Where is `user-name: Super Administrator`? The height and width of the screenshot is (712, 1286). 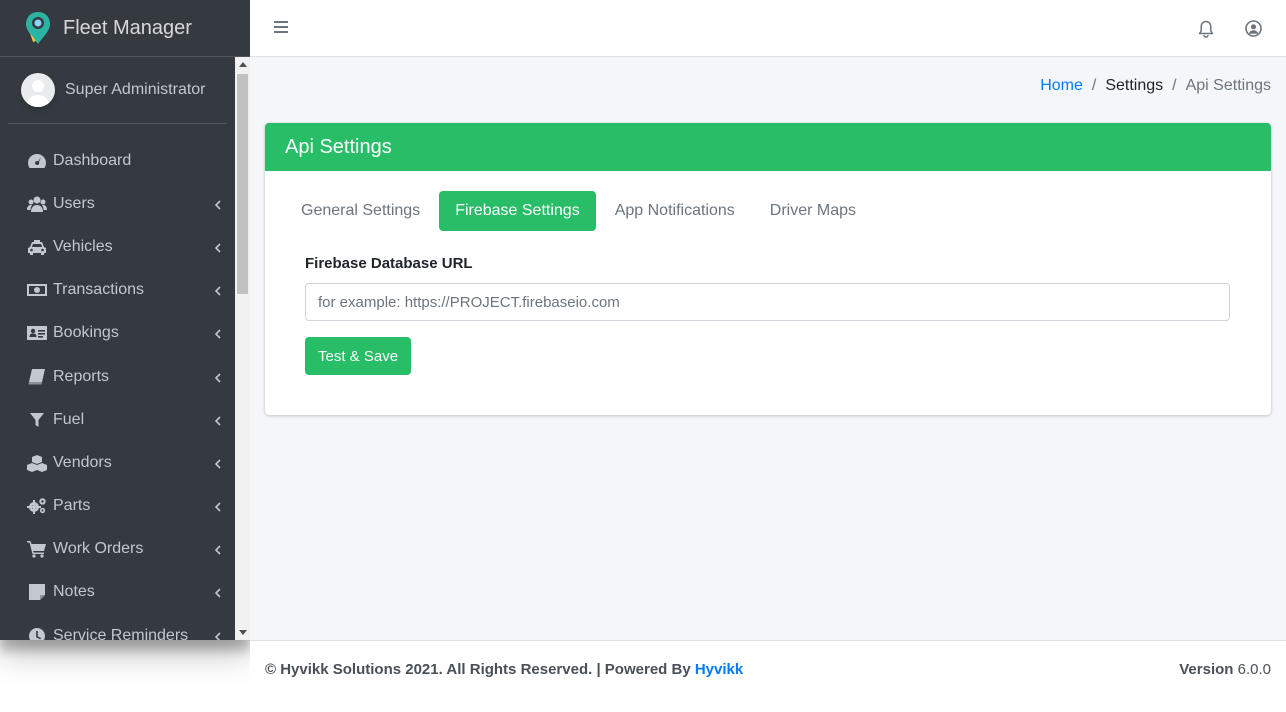
user-name: Super Administrator is located at coordinates (135, 89).